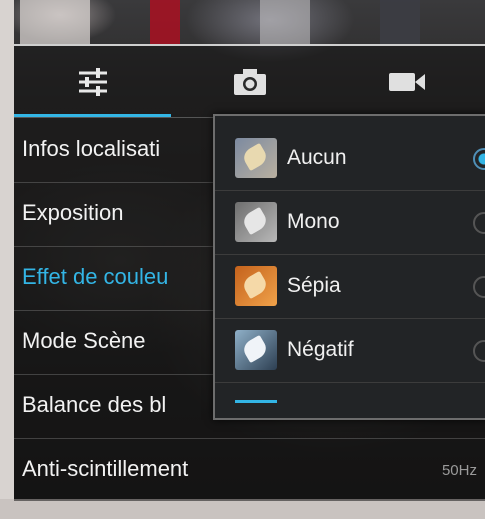 The height and width of the screenshot is (519, 485). What do you see at coordinates (95, 276) in the screenshot?
I see `setting-label: Effet de couleu` at bounding box center [95, 276].